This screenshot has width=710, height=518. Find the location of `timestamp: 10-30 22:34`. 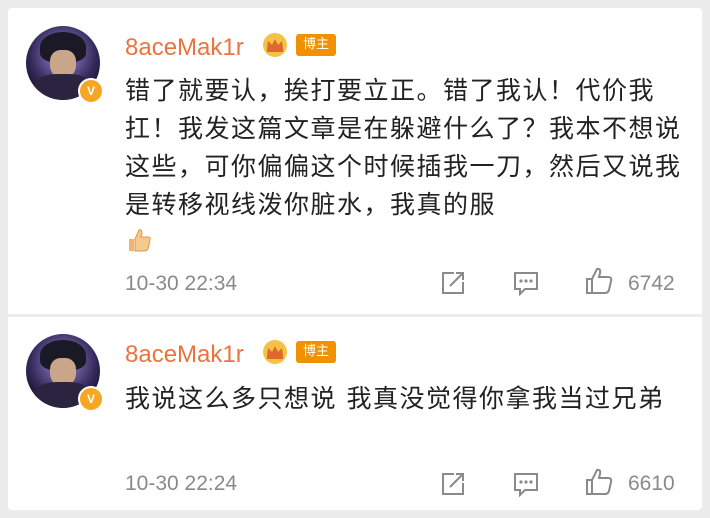

timestamp: 10-30 22:34 is located at coordinates (181, 283).